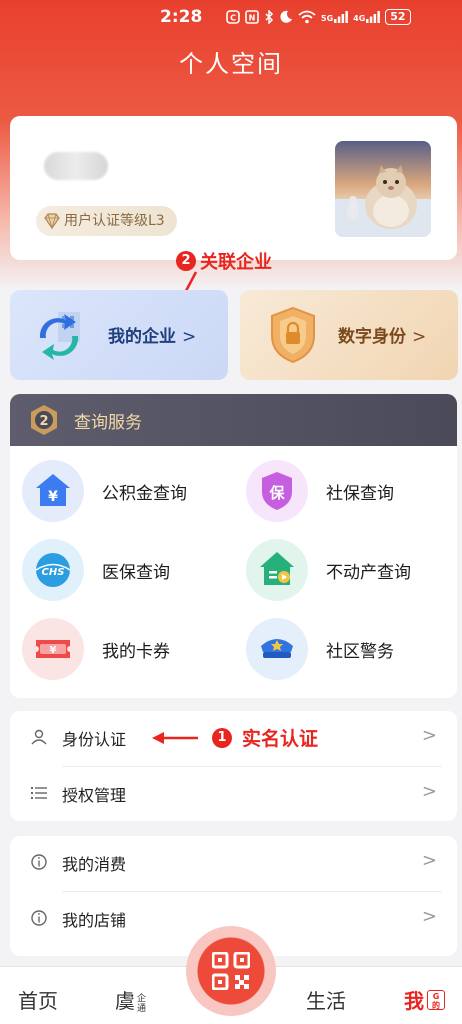  What do you see at coordinates (307, 17) in the screenshot?
I see `wifi-icon` at bounding box center [307, 17].